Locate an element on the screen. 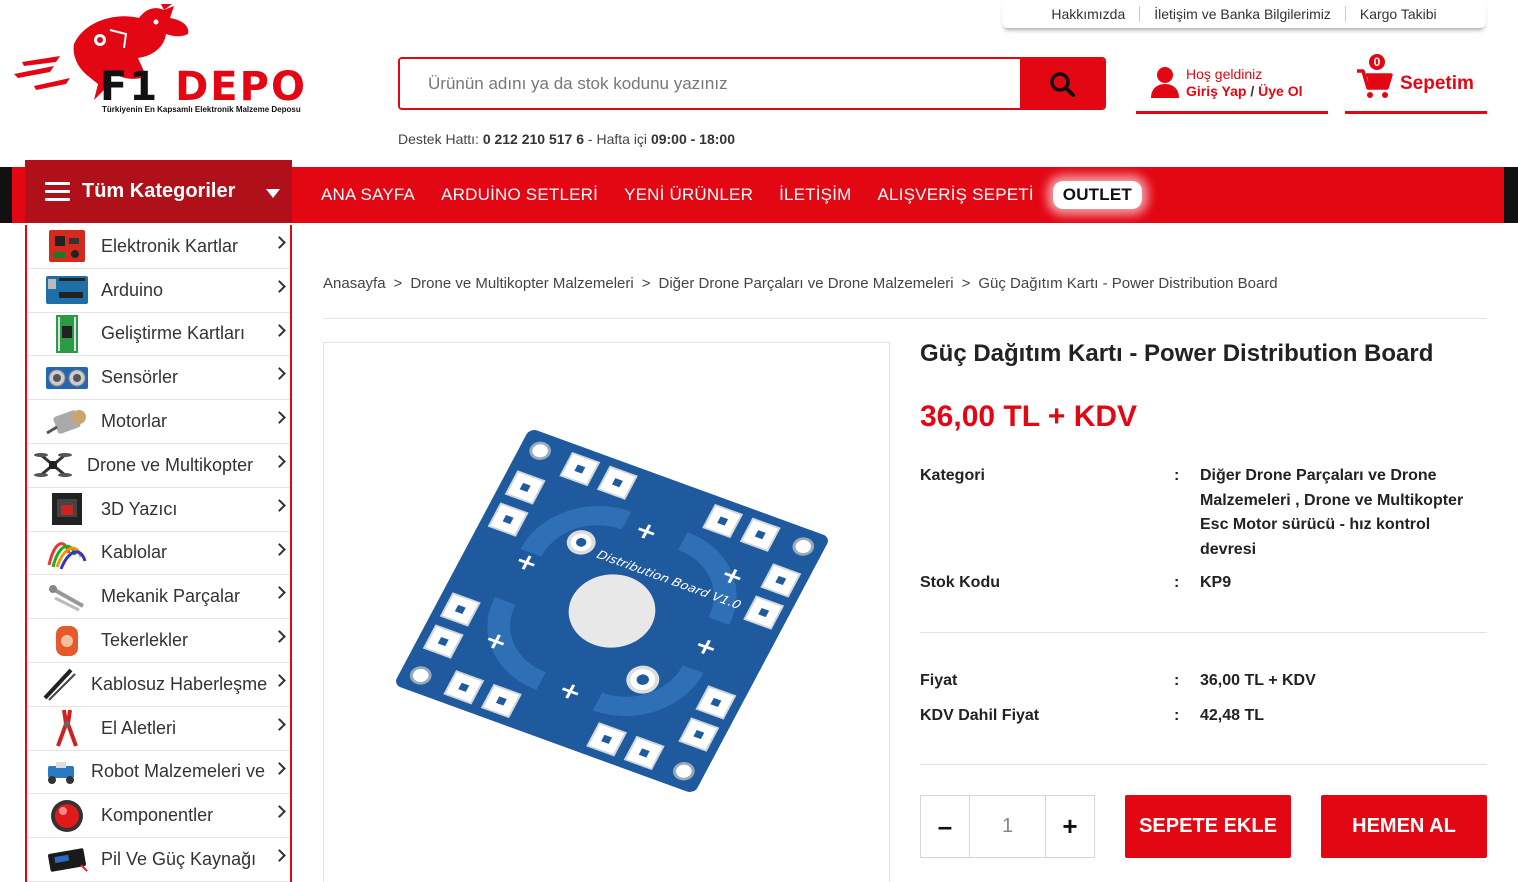  login-link: Giriş Yap is located at coordinates (1216, 91).